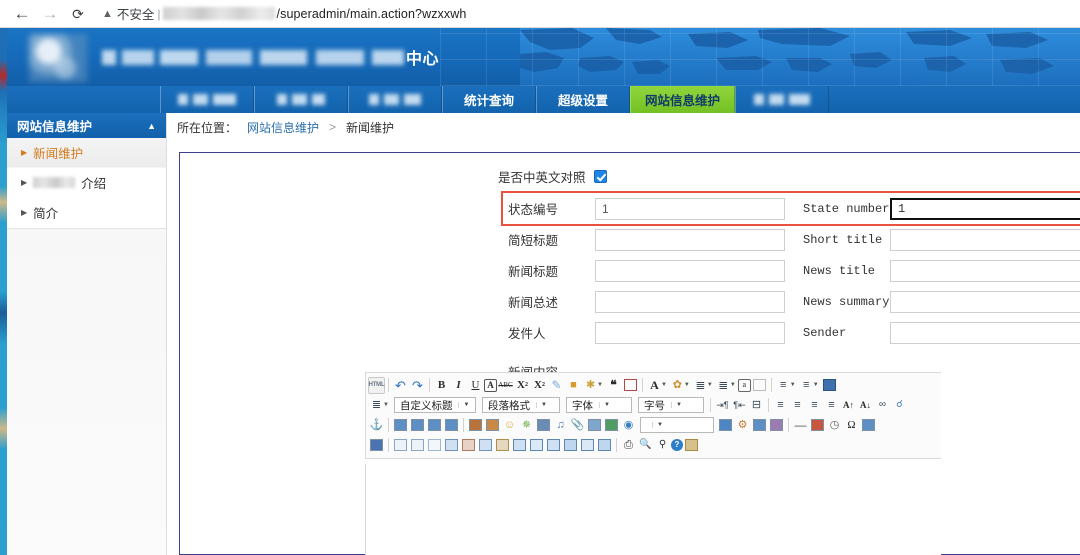  I want to click on ltr-direction-icon: ⇥¶, so click(722, 405).